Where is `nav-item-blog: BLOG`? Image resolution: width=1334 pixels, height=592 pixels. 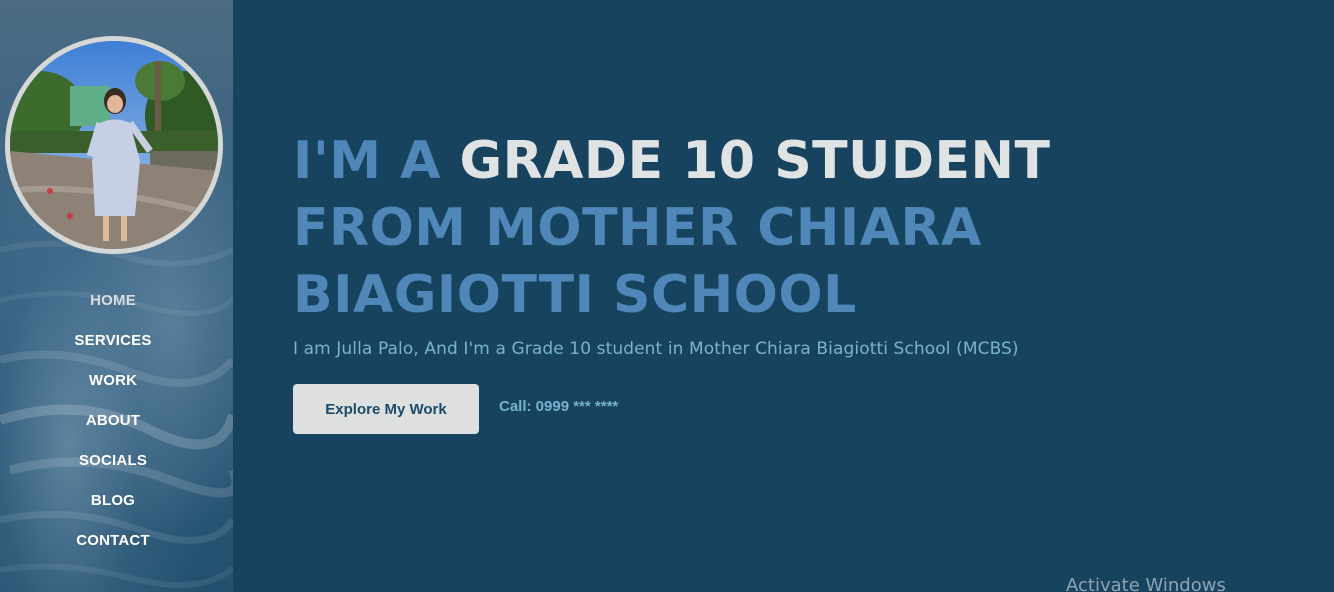 nav-item-blog: BLOG is located at coordinates (113, 500).